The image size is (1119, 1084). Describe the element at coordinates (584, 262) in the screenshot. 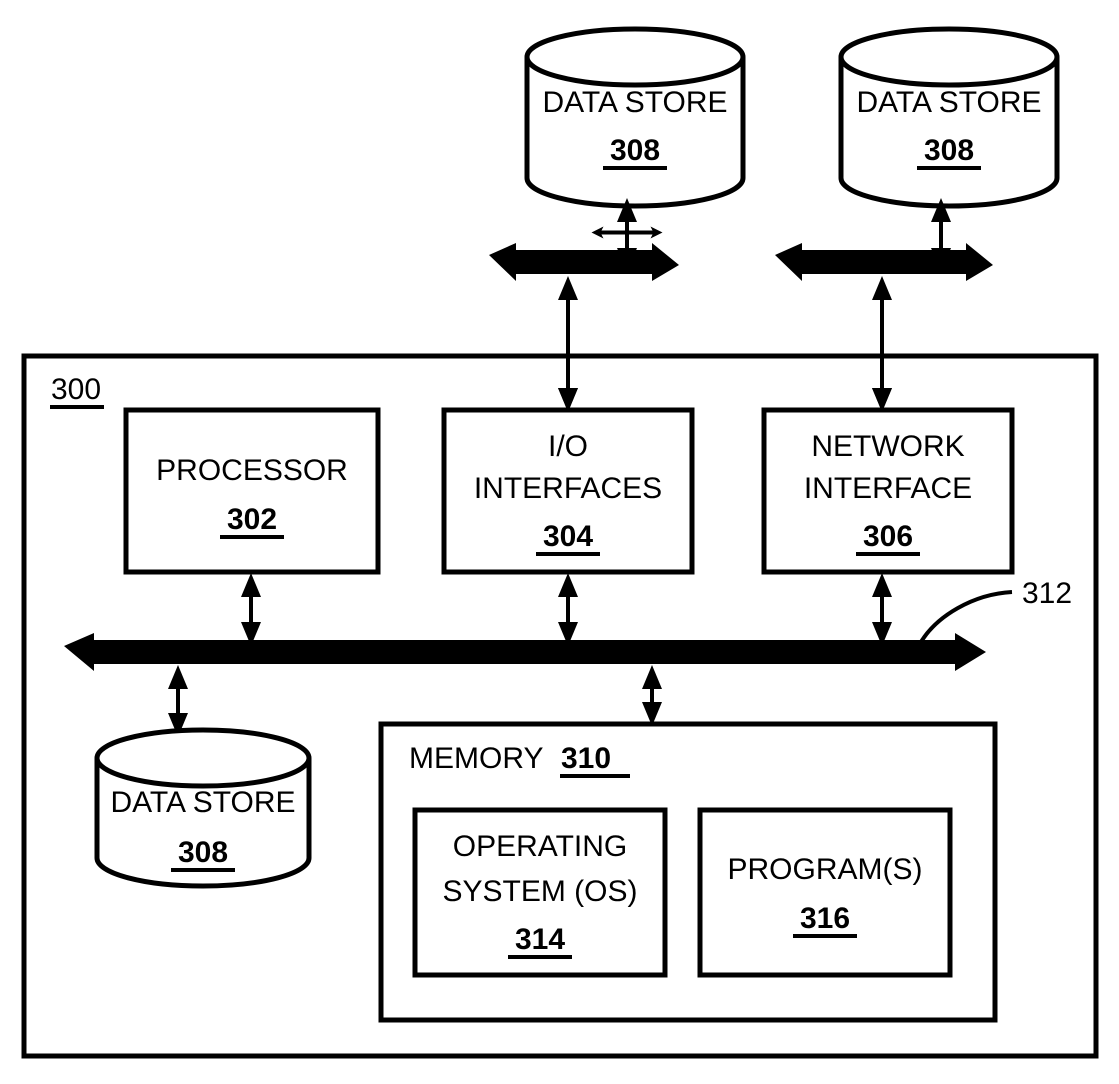

I see `external-bus-left` at that location.